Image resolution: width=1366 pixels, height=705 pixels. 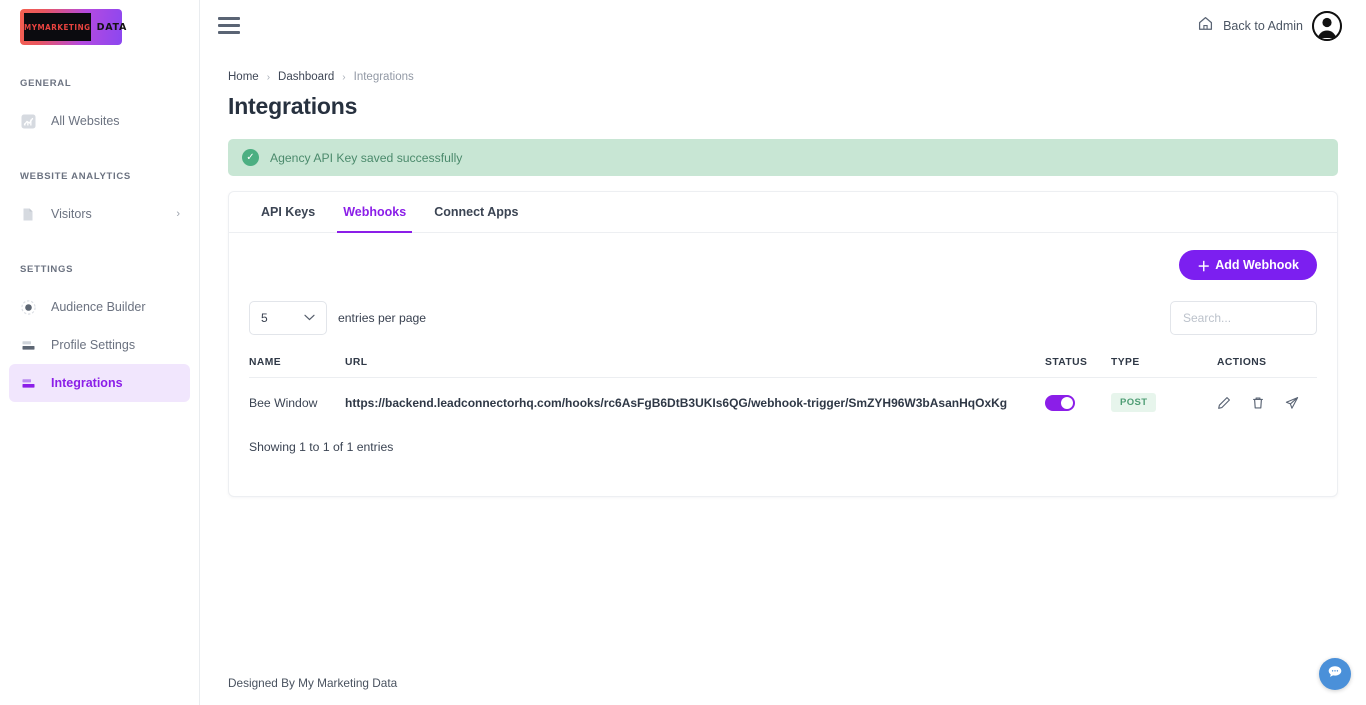 What do you see at coordinates (1224, 403) in the screenshot?
I see `edit-icon` at bounding box center [1224, 403].